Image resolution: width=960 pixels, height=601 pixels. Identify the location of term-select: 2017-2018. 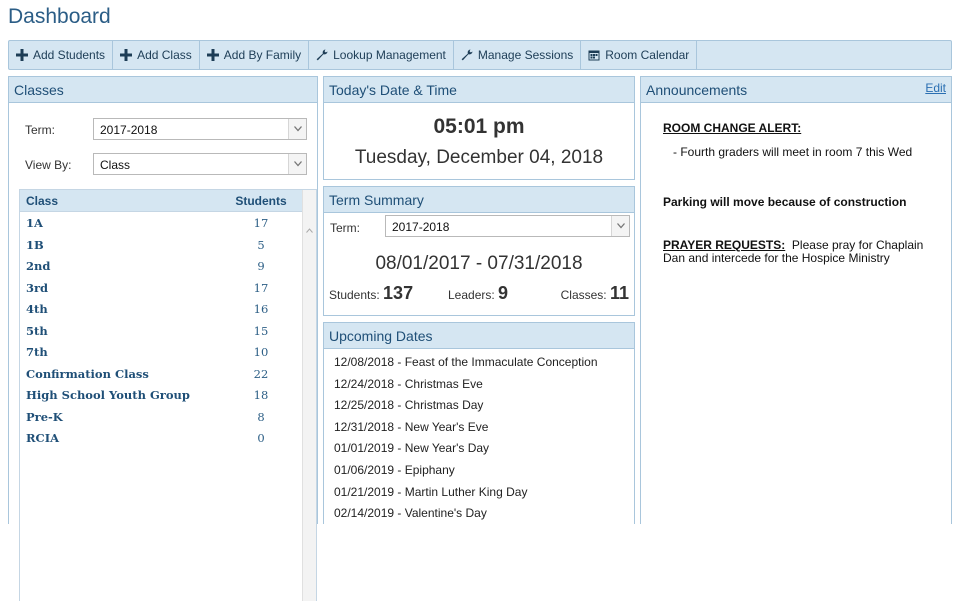
(200, 129).